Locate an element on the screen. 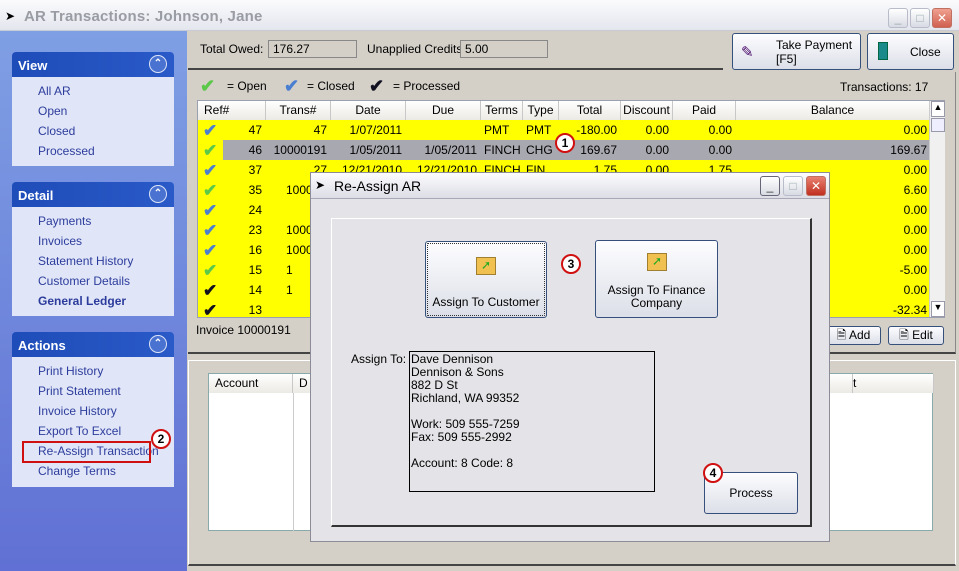 This screenshot has height=571, width=959. cell-balance: 169.67 is located at coordinates (908, 150).